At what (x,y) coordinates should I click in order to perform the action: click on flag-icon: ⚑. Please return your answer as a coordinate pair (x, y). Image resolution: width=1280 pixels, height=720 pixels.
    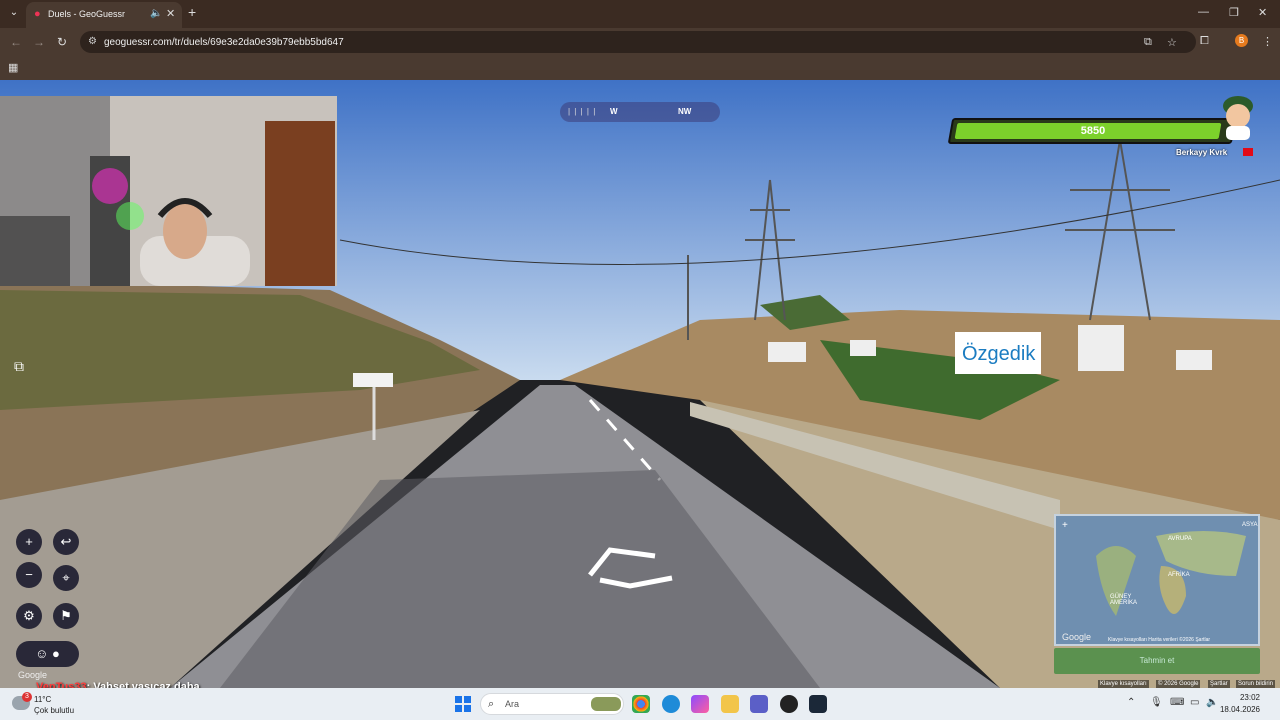
    Looking at the image, I should click on (66, 616).